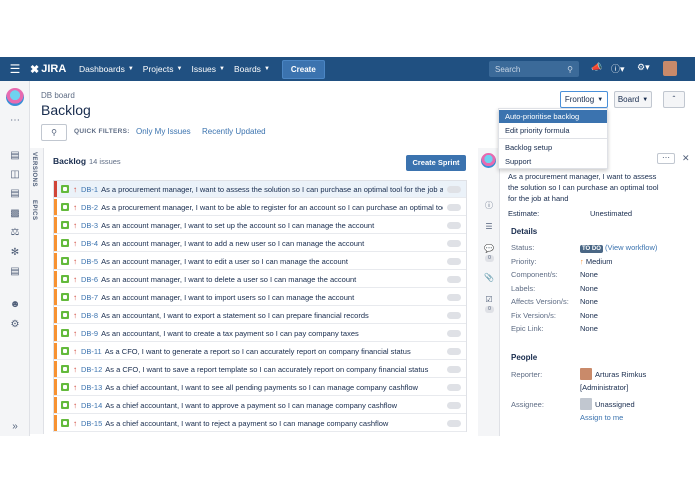  Describe the element at coordinates (34, 169) in the screenshot. I see `tab-versions: VERSIONS` at that location.